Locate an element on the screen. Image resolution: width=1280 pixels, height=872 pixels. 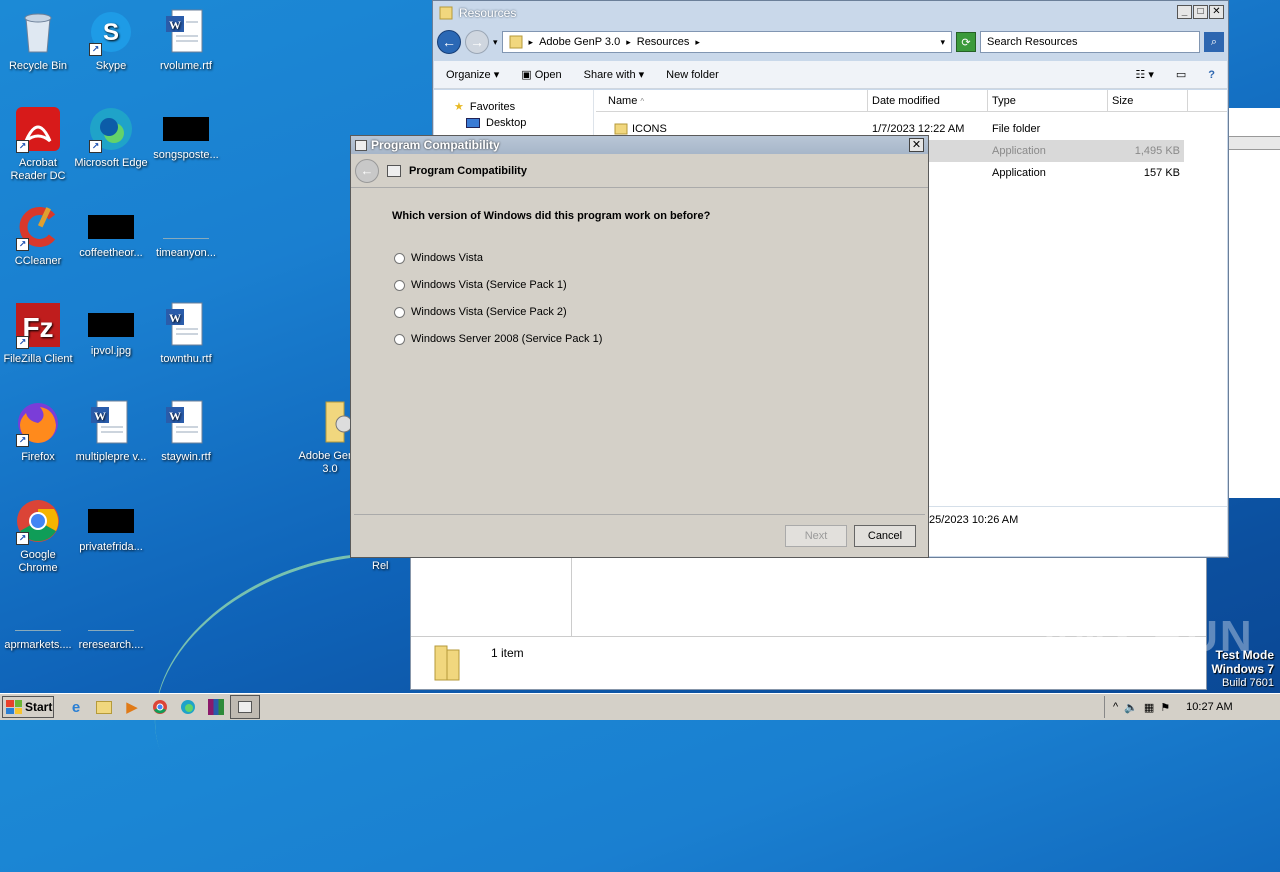
volume-icon: 🔈 is located at coordinates (1131, 707).